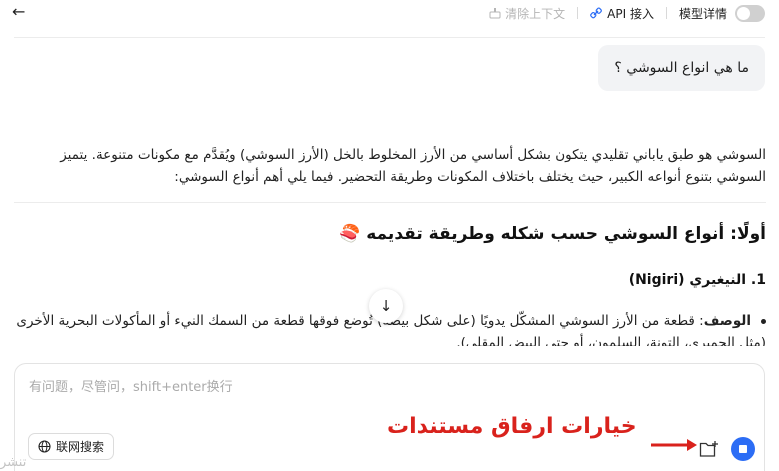  What do you see at coordinates (389, 13) in the screenshot?
I see `top-bar: ← 清除上下文 API 接入 模型详情` at bounding box center [389, 13].